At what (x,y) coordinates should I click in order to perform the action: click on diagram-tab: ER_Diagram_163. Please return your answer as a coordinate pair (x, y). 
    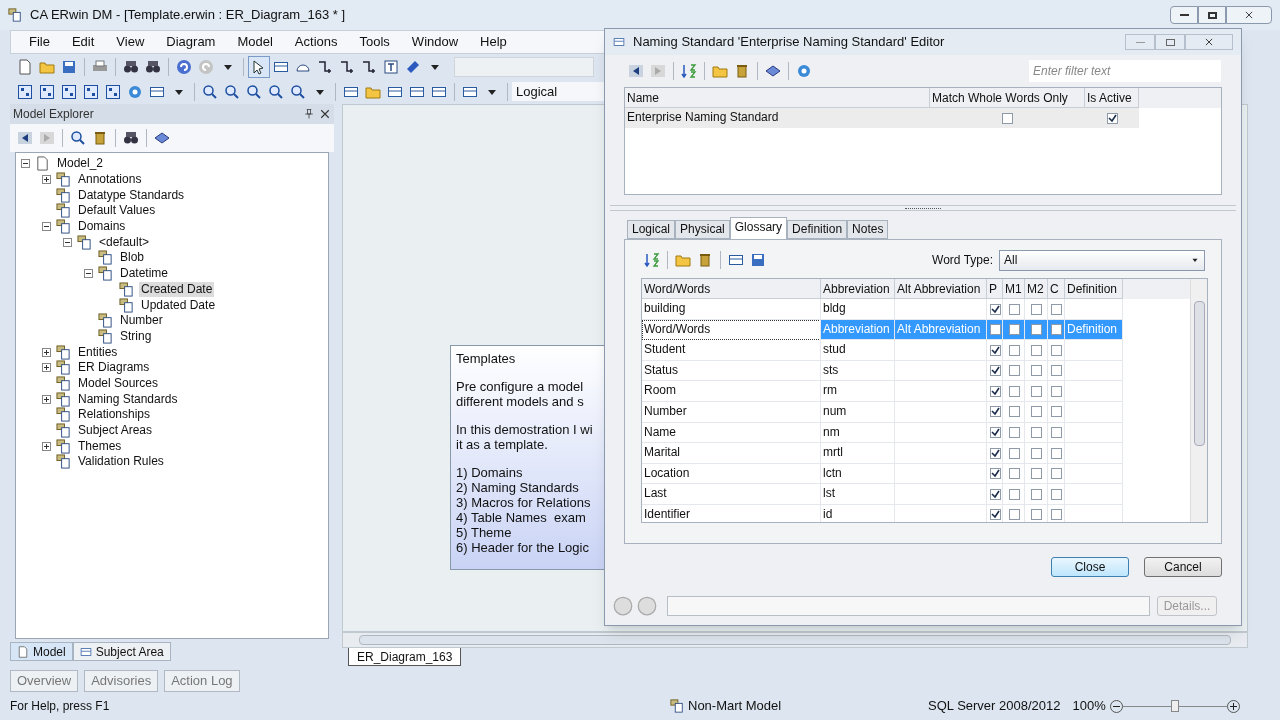
    Looking at the image, I should click on (405, 657).